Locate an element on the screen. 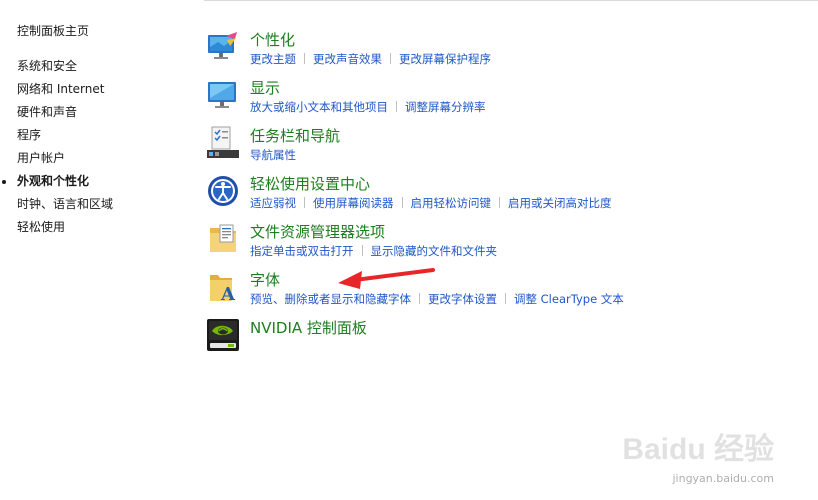 The height and width of the screenshot is (500, 818). link-change-theme: 更改主题 is located at coordinates (273, 59).